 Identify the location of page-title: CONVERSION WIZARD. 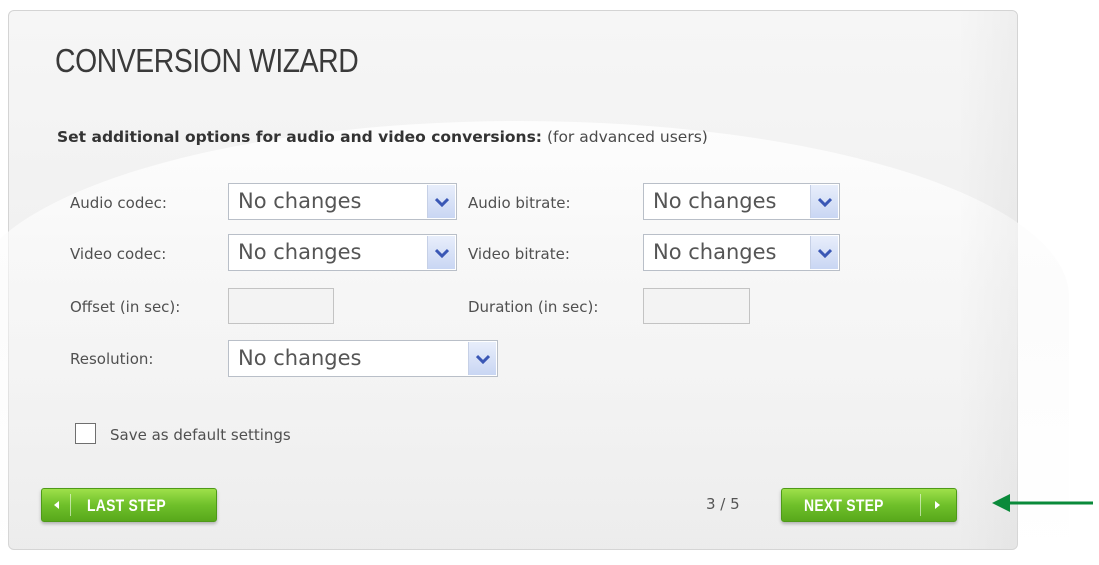
(207, 60).